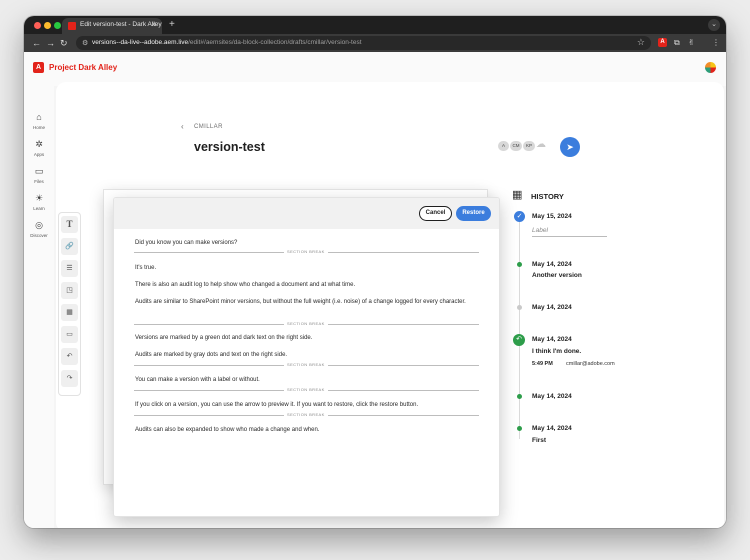 This screenshot has width=750, height=560. What do you see at coordinates (552, 216) in the screenshot?
I see `history-date: May 15, 2024` at bounding box center [552, 216].